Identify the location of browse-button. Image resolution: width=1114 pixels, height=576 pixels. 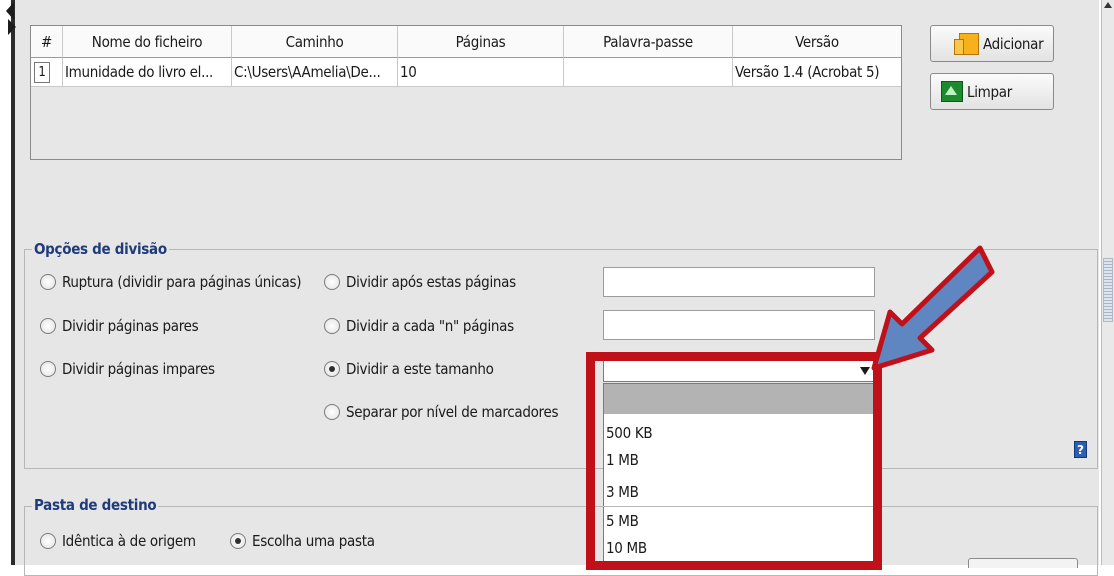
(1023, 563).